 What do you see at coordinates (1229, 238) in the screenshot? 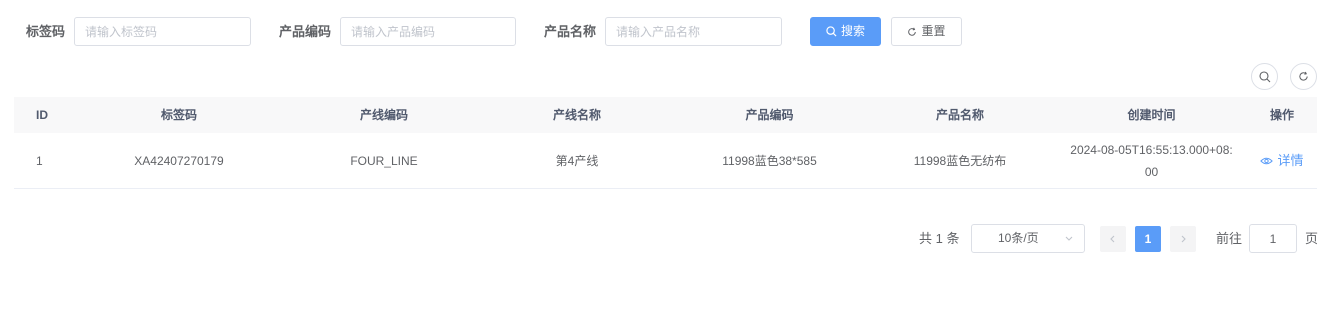
I see `jump-label: 前往` at bounding box center [1229, 238].